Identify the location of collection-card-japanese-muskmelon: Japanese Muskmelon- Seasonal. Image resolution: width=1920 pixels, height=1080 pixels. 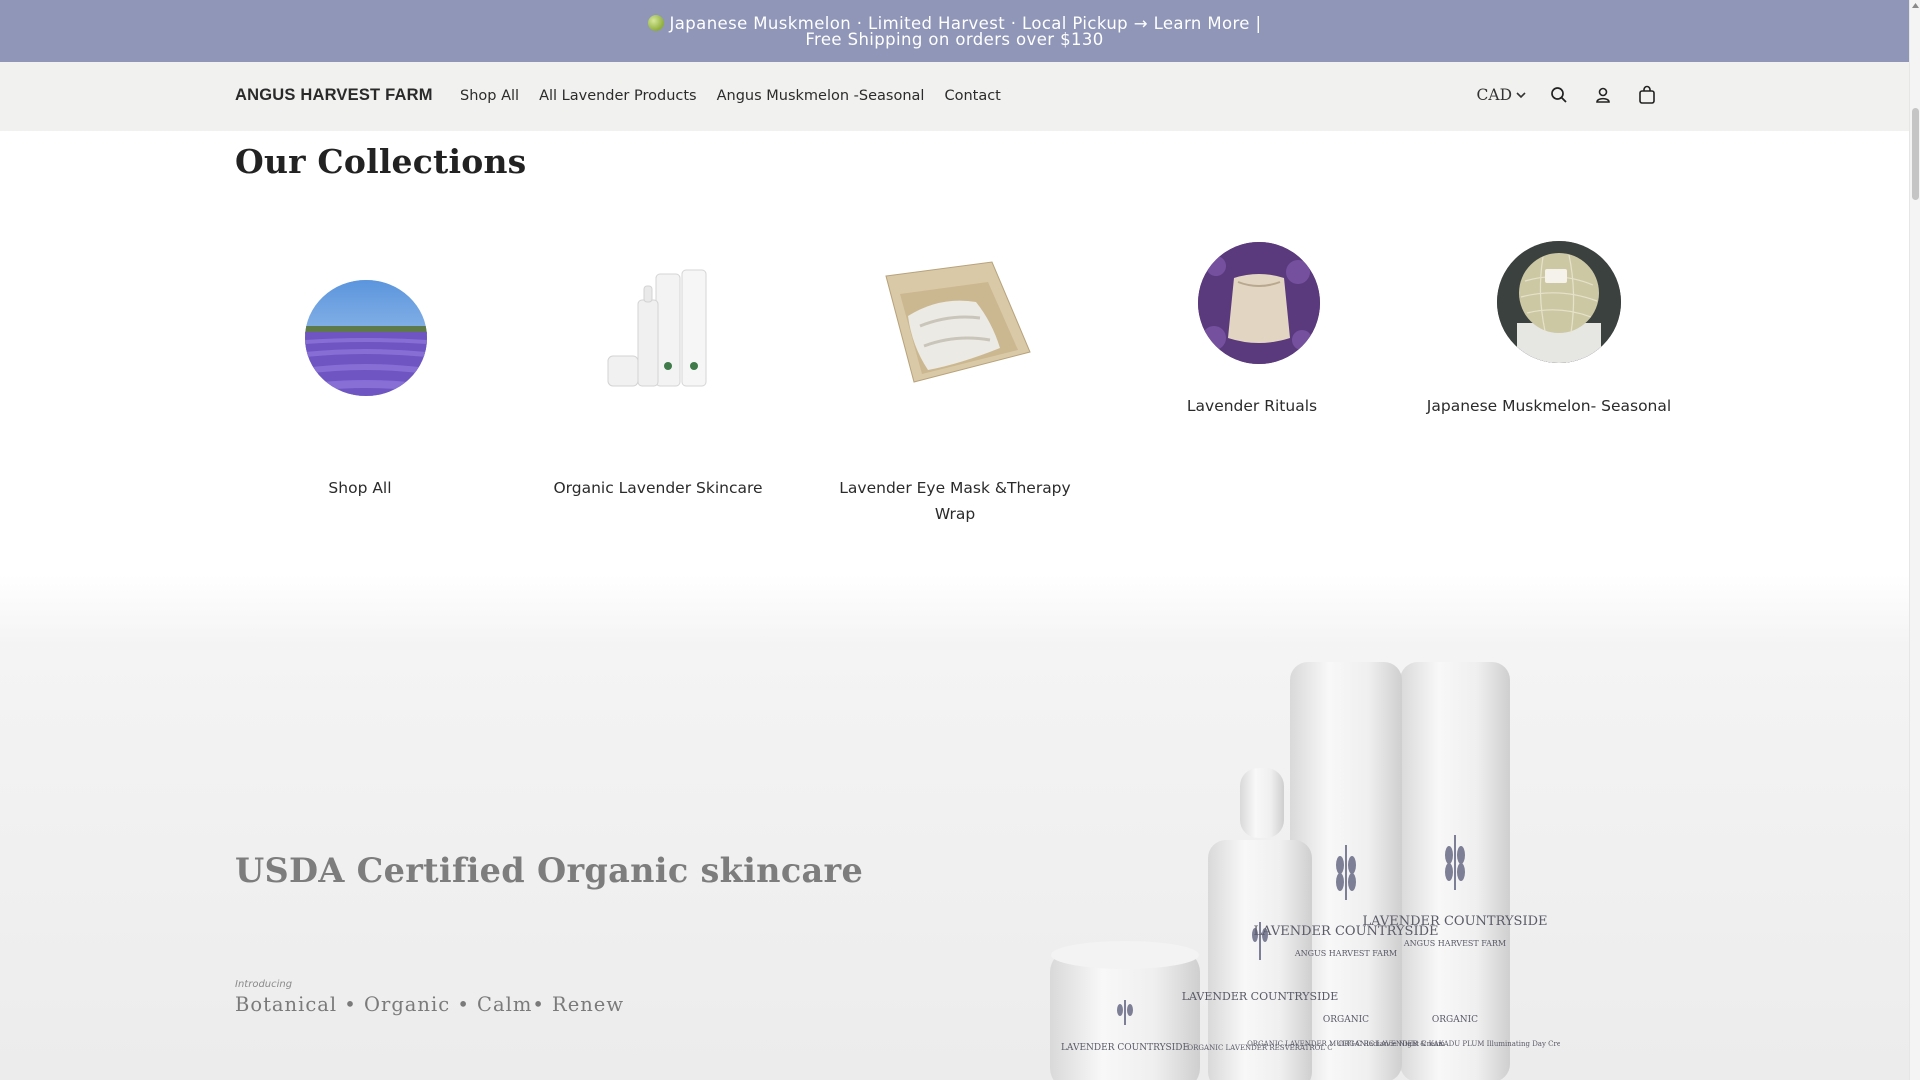
(1549, 340).